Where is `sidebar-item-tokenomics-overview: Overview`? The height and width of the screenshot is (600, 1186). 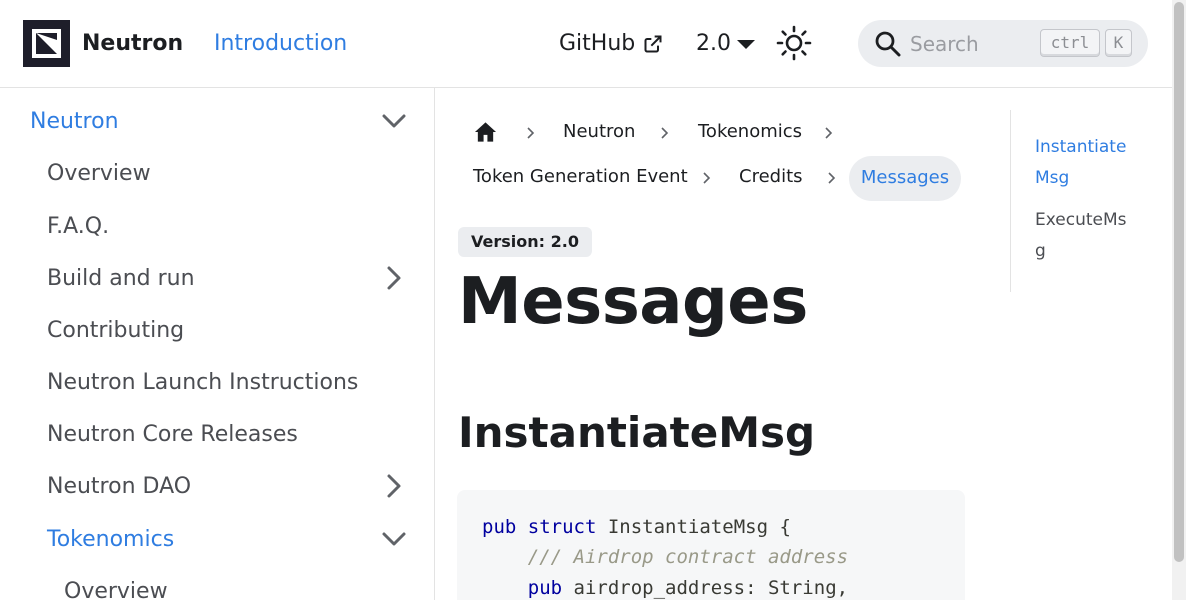
sidebar-item-tokenomics-overview: Overview is located at coordinates (217, 584).